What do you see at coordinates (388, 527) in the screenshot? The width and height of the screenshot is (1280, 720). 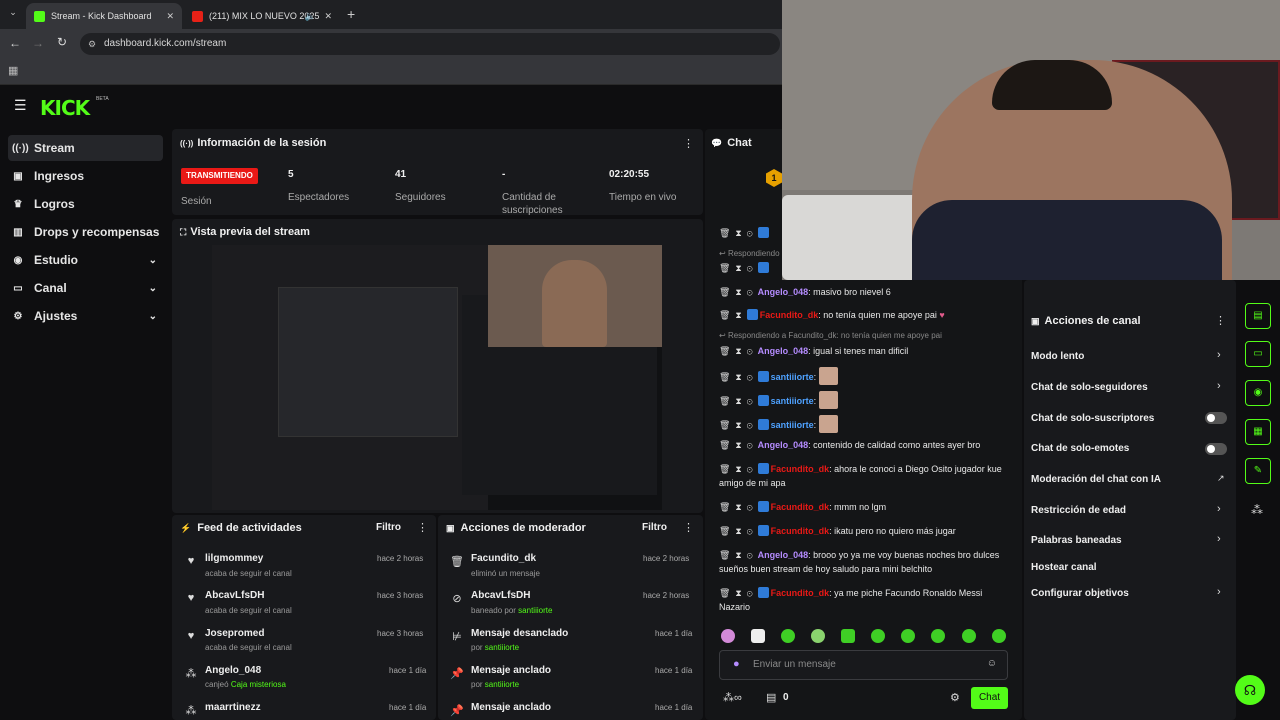 I see `activity-filter-button: Filtro` at bounding box center [388, 527].